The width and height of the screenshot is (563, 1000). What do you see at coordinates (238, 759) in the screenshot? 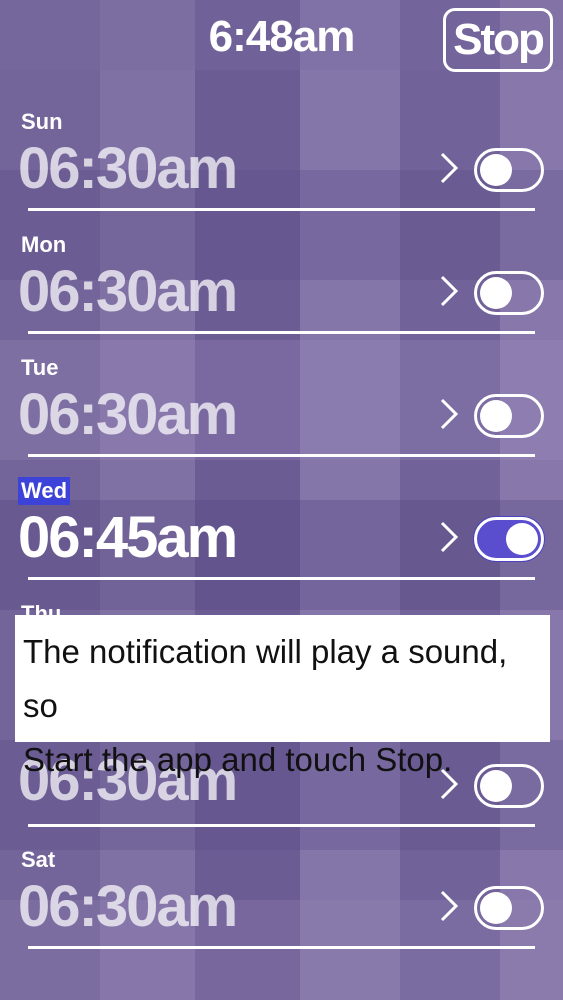
I see `tooltip-line-2: Start the app and touch Stop.` at bounding box center [238, 759].